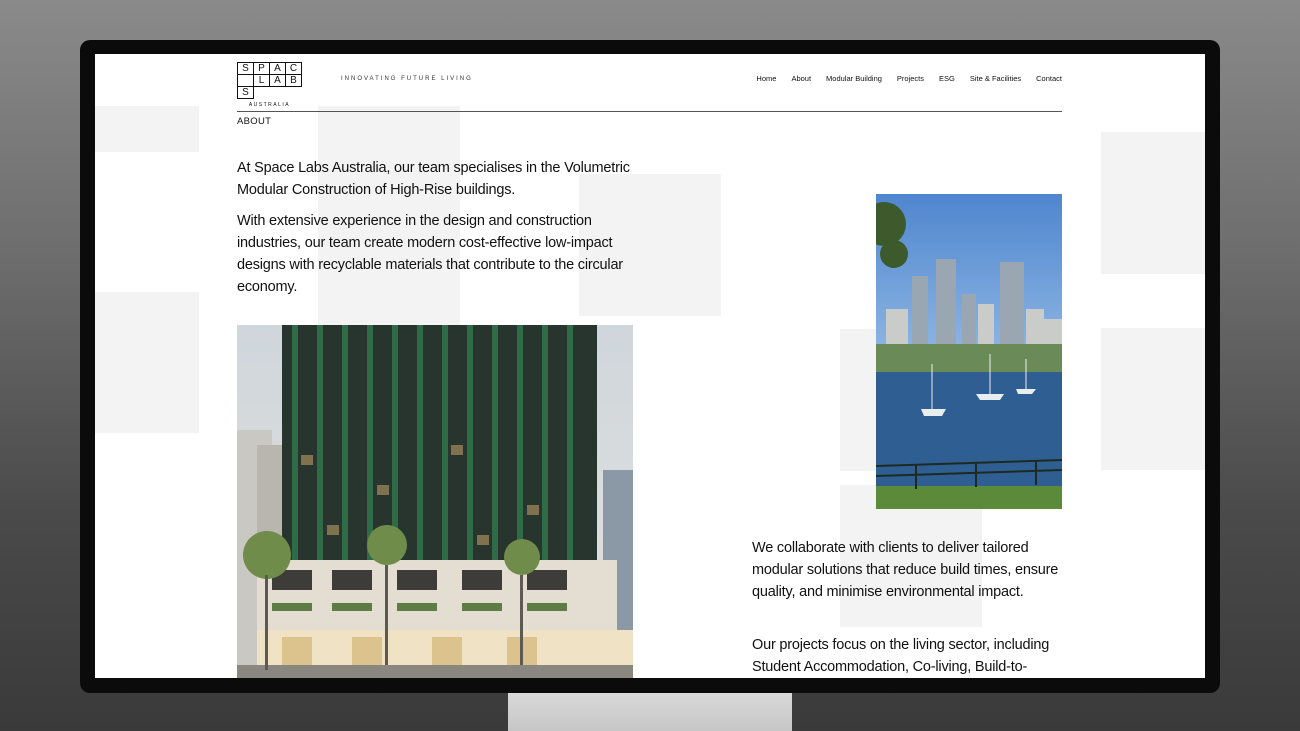 The height and width of the screenshot is (731, 1300). What do you see at coordinates (254, 121) in the screenshot?
I see `section-label: ABOUT` at bounding box center [254, 121].